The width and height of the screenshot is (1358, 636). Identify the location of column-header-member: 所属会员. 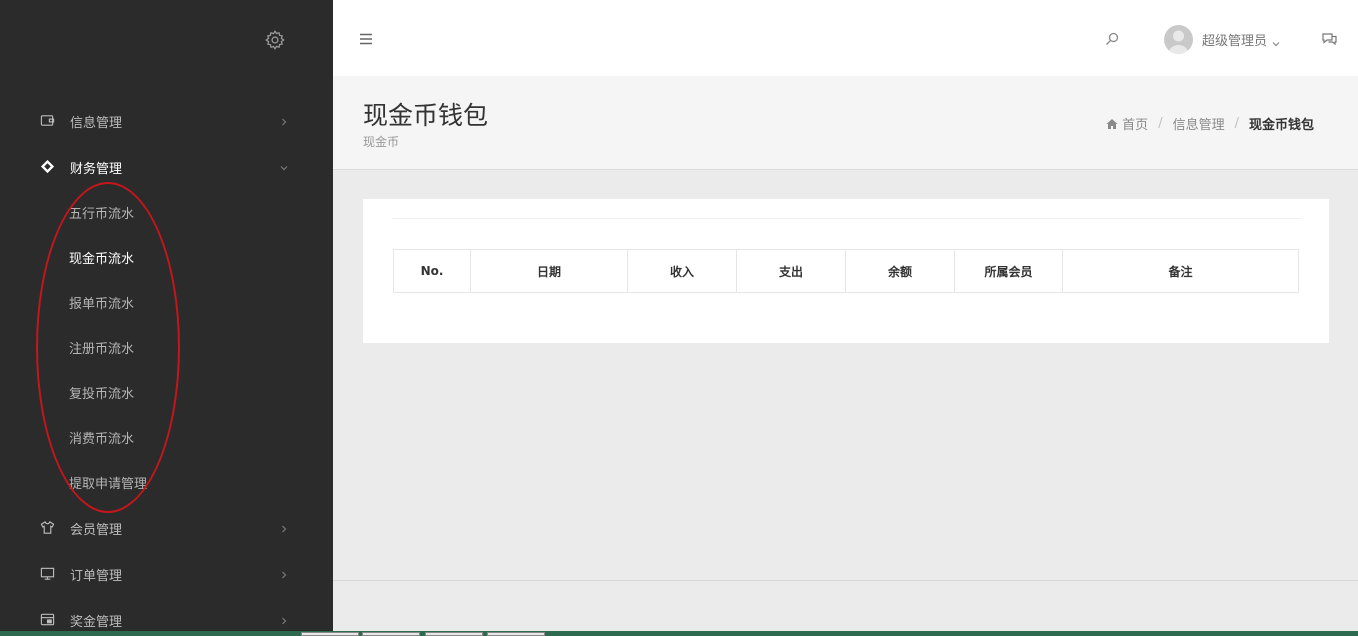
(1008, 271).